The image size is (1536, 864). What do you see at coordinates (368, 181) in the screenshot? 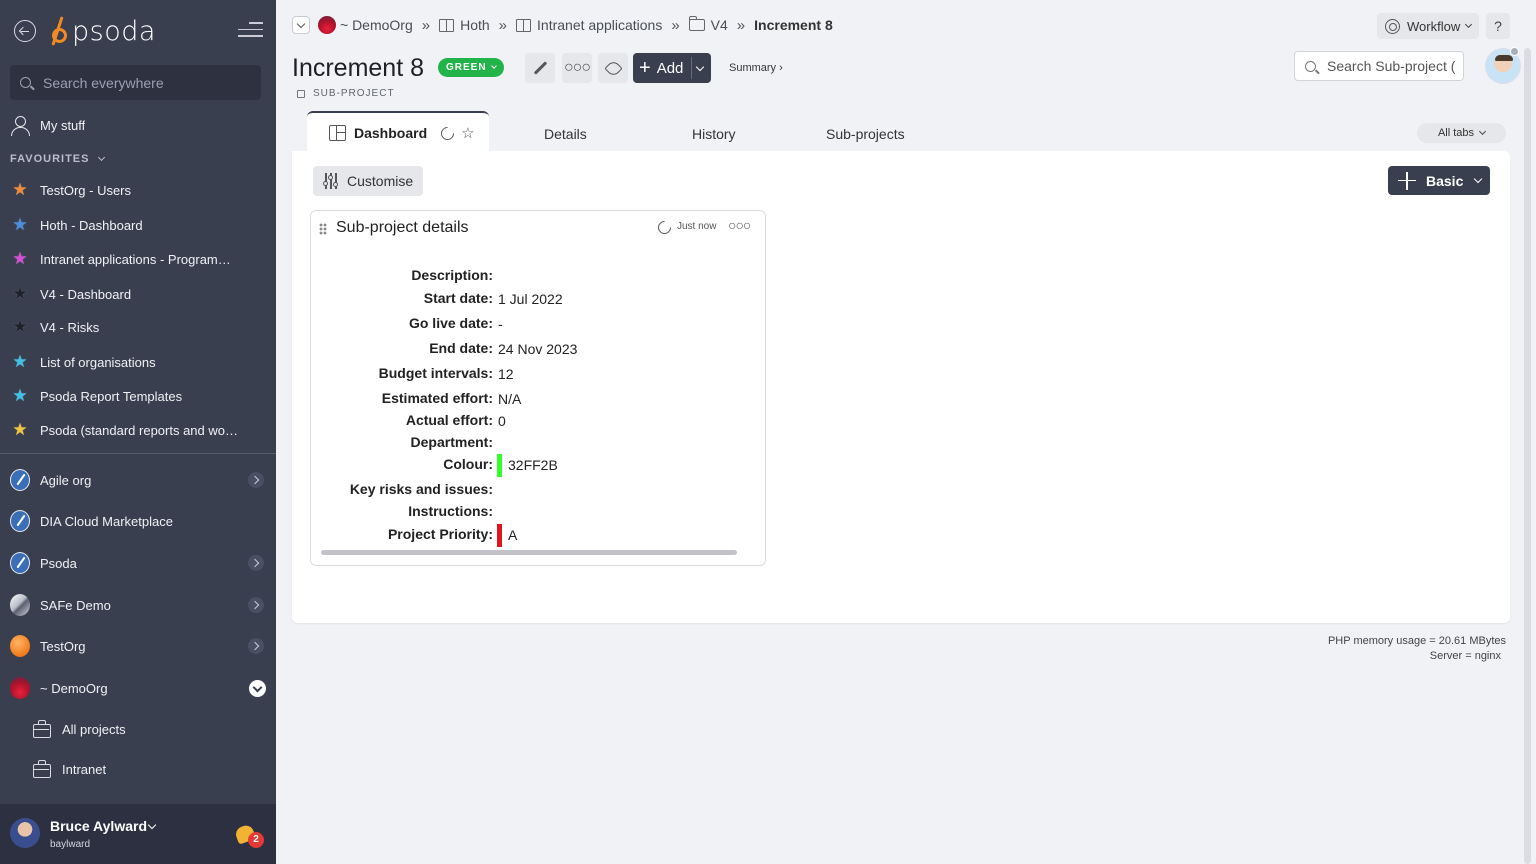
I see `customise-button: Customise` at bounding box center [368, 181].